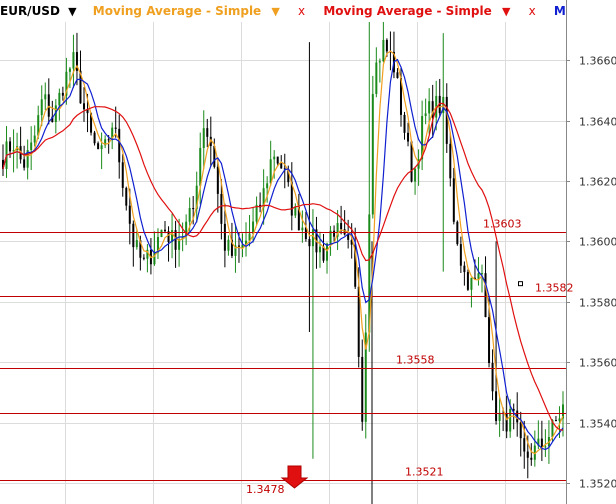 This screenshot has height=504, width=616. Describe the element at coordinates (72, 11) in the screenshot. I see `symbol-dropdown-icon: ▼` at that location.